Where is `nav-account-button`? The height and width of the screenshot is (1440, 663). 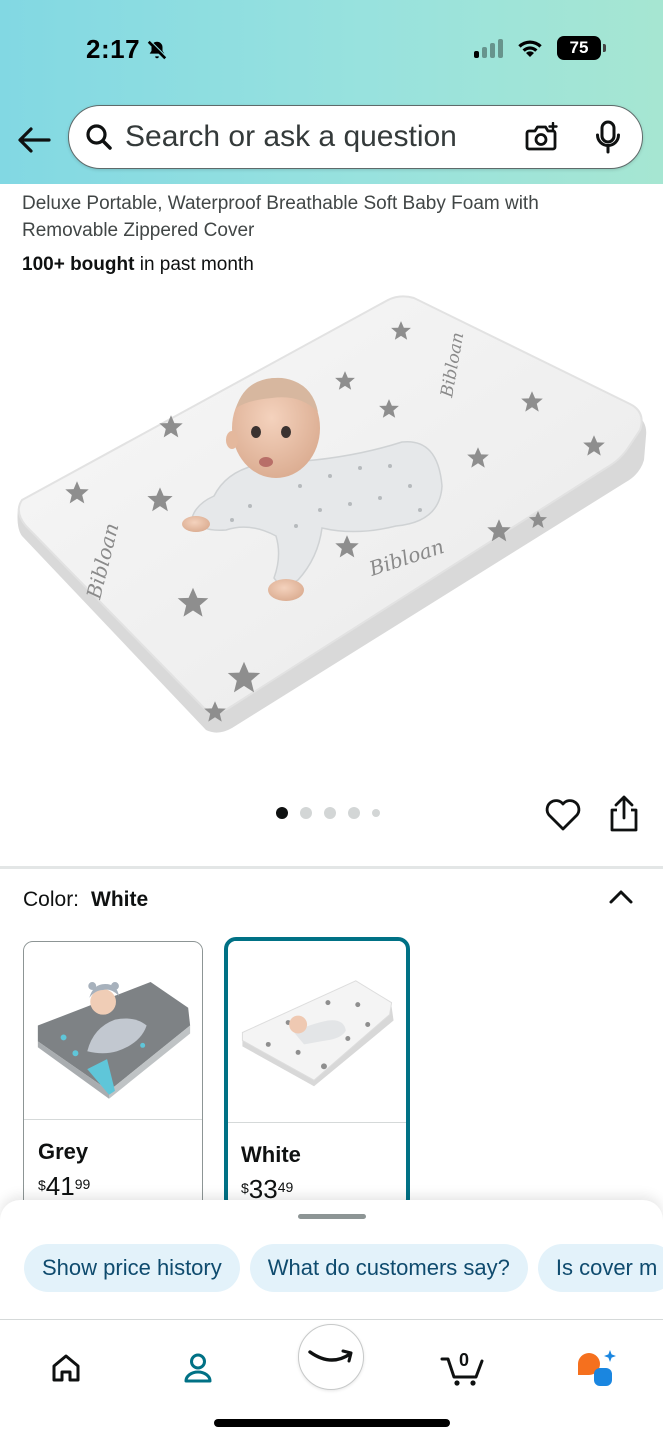
nav-account-button is located at coordinates (198, 1368).